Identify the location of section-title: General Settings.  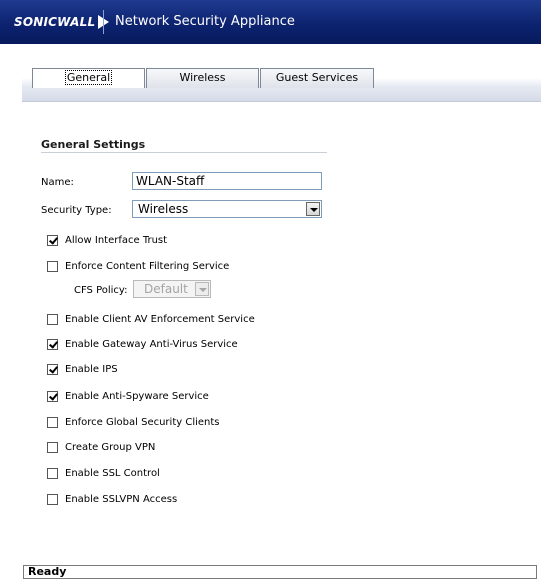
(93, 144).